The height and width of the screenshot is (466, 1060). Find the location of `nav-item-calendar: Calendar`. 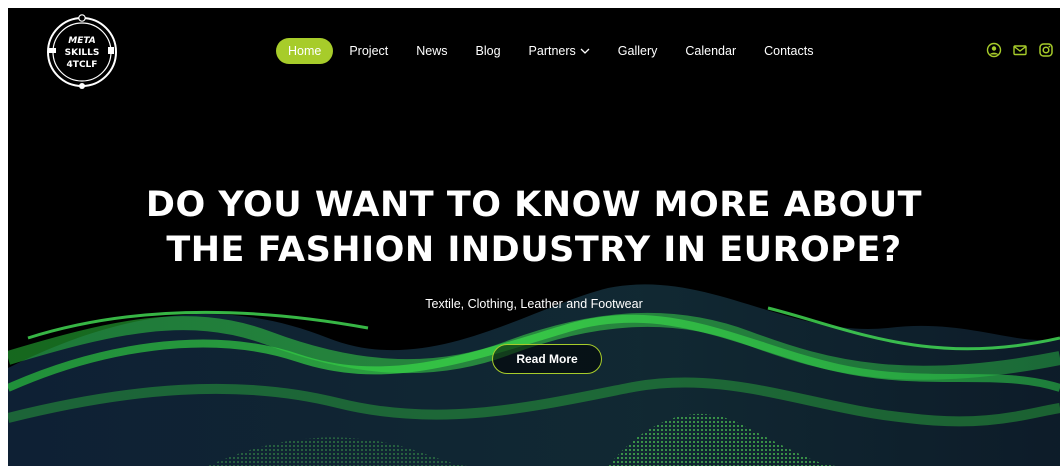

nav-item-calendar: Calendar is located at coordinates (710, 51).